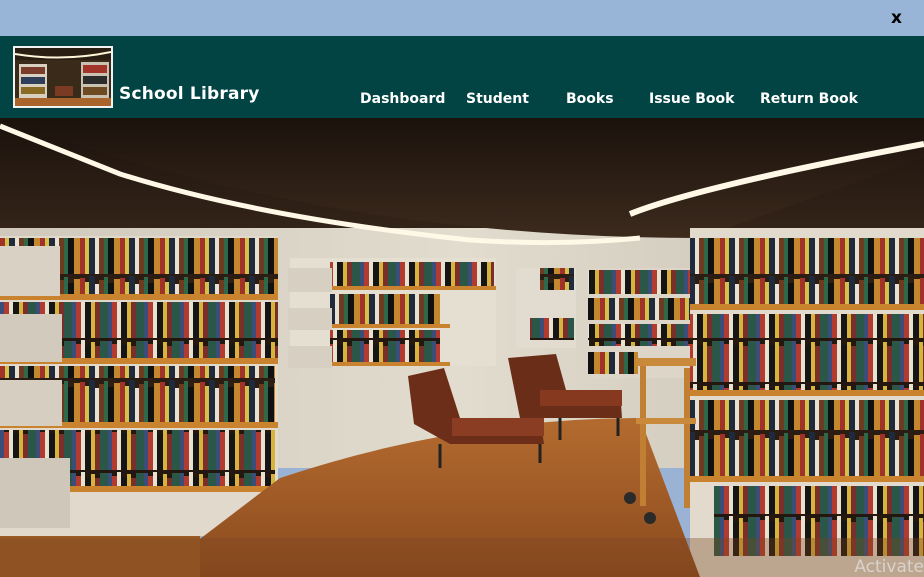 The height and width of the screenshot is (577, 924). What do you see at coordinates (889, 567) in the screenshot?
I see `activation-watermark: Activate` at bounding box center [889, 567].